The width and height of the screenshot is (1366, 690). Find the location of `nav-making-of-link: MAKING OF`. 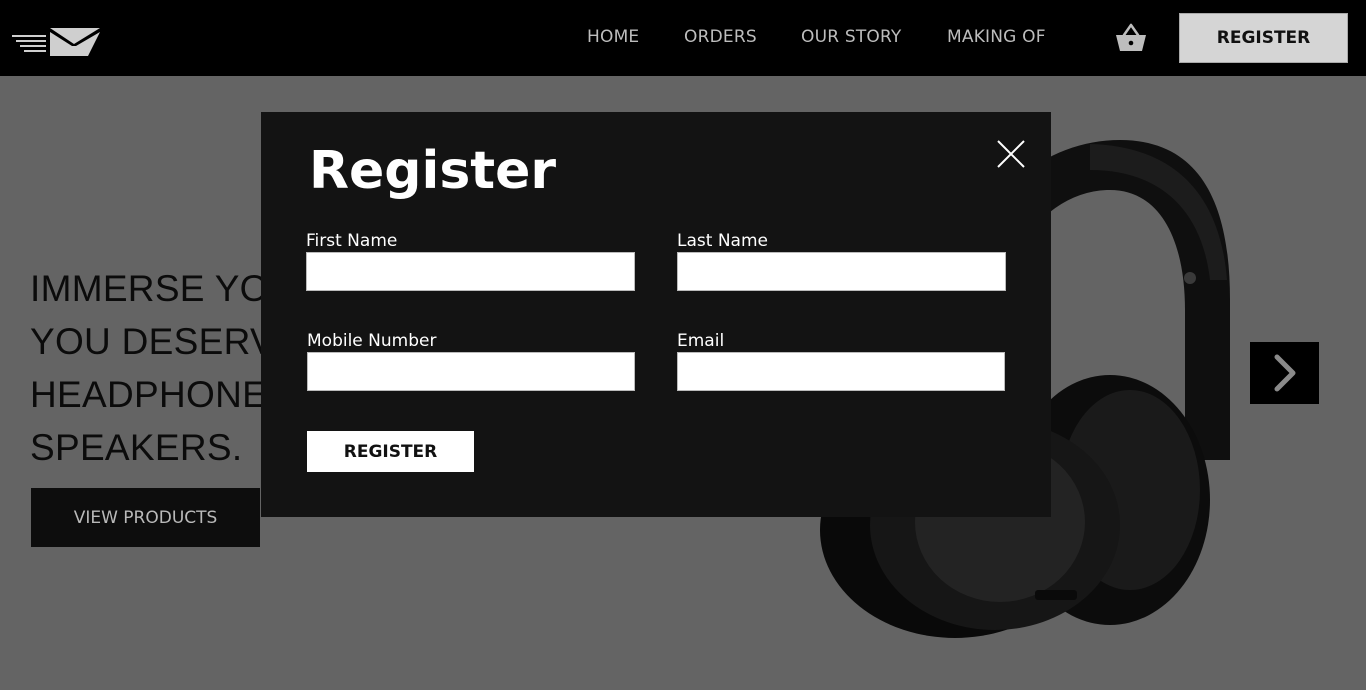

nav-making-of-link: MAKING OF is located at coordinates (996, 37).